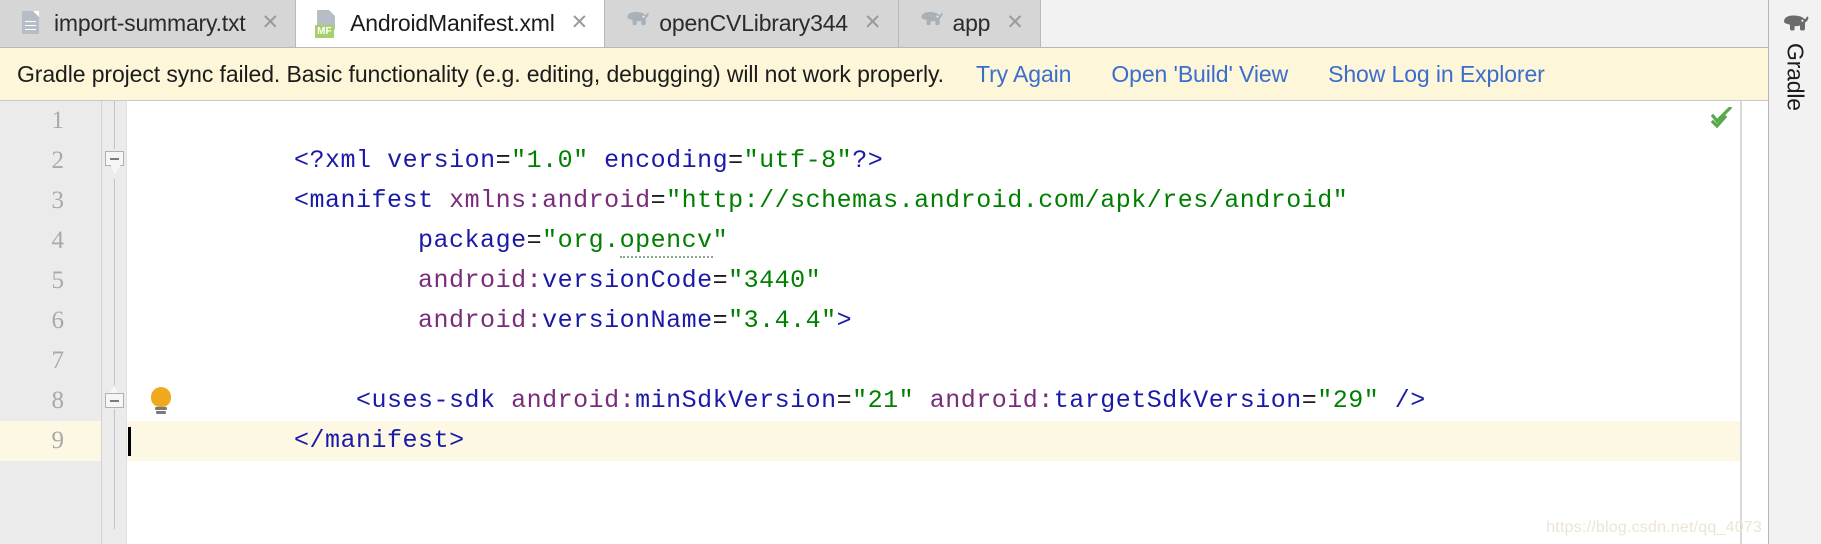 The height and width of the screenshot is (544, 1821). I want to click on gradle-tool-window-label: Gradle, so click(1795, 77).